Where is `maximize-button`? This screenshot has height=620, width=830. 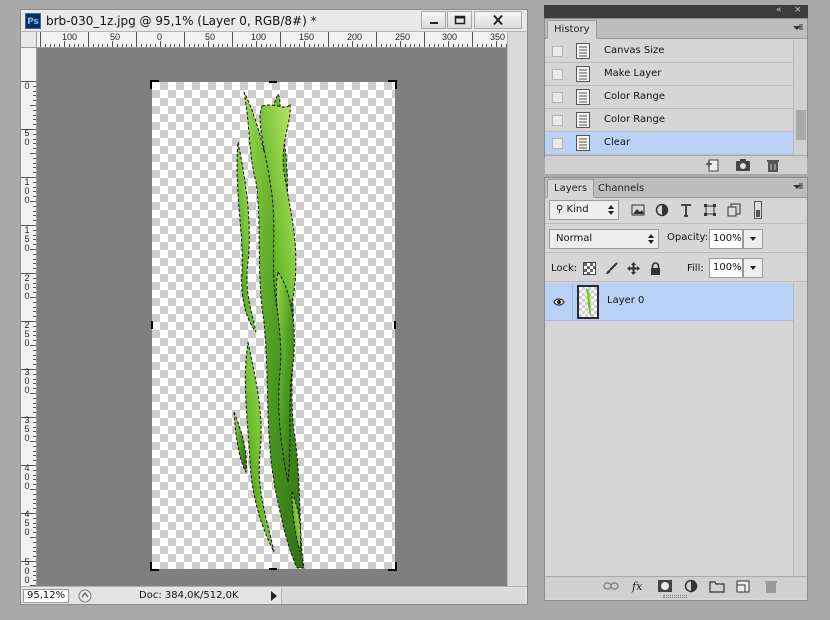
maximize-button is located at coordinates (459, 20).